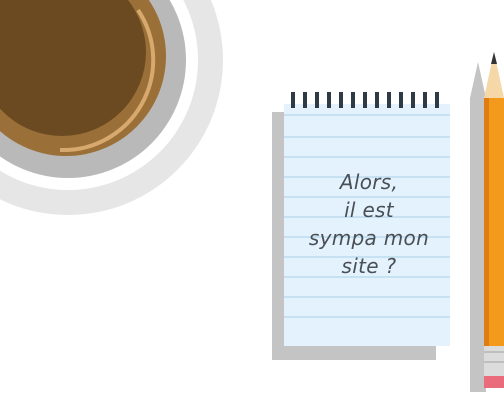  I want to click on note-line-2: il est, so click(369, 210).